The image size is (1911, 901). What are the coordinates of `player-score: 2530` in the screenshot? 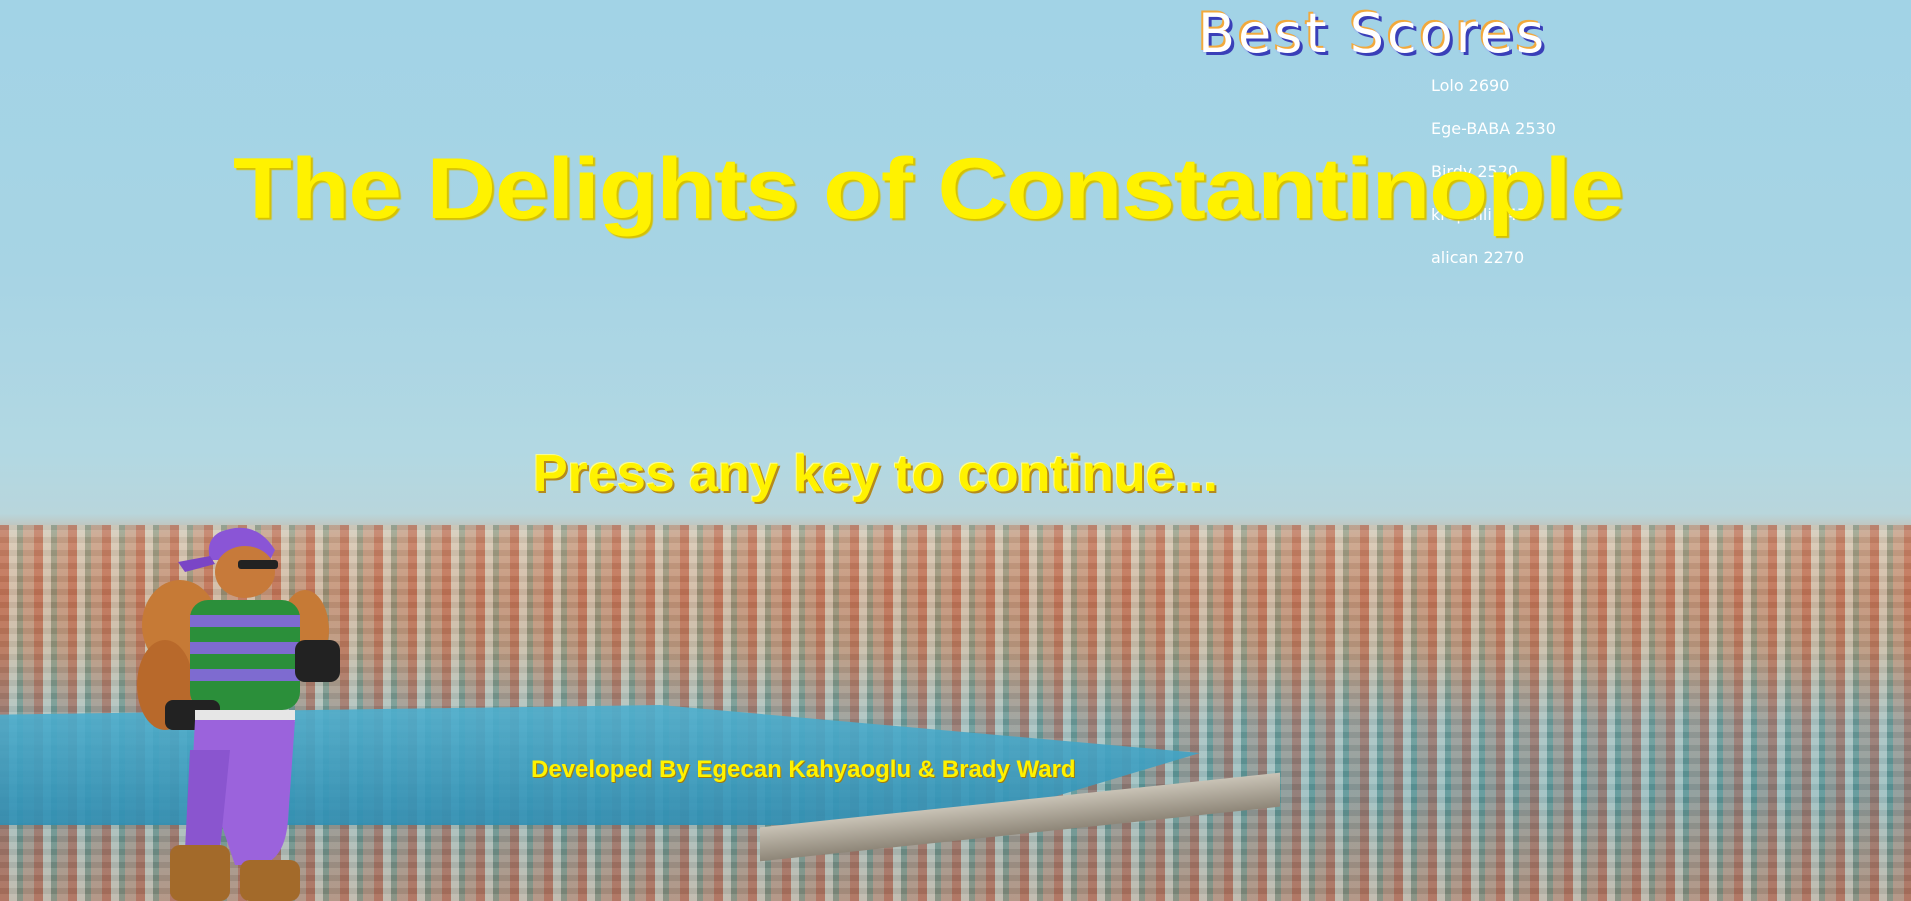 It's located at (1535, 128).